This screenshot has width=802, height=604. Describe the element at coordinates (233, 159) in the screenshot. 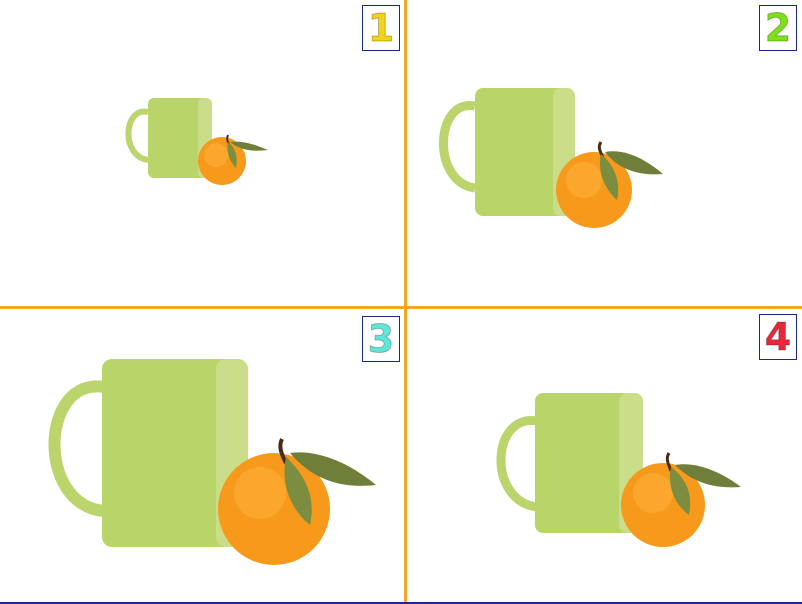

I see `orange-icon` at that location.